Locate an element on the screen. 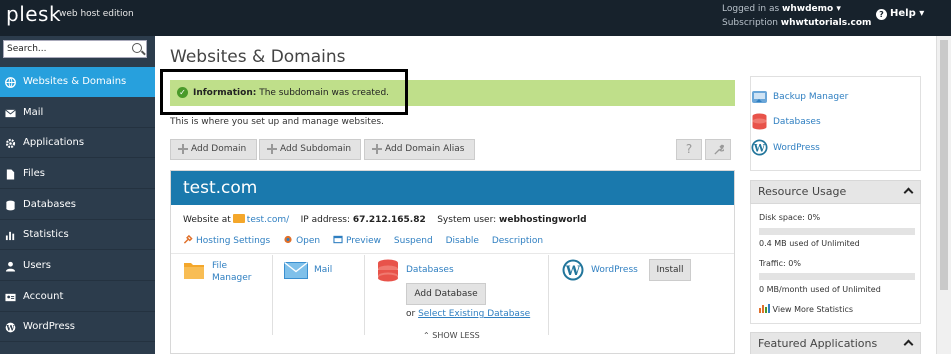 This screenshot has width=951, height=354. file-manager-link: File Manager is located at coordinates (231, 272).